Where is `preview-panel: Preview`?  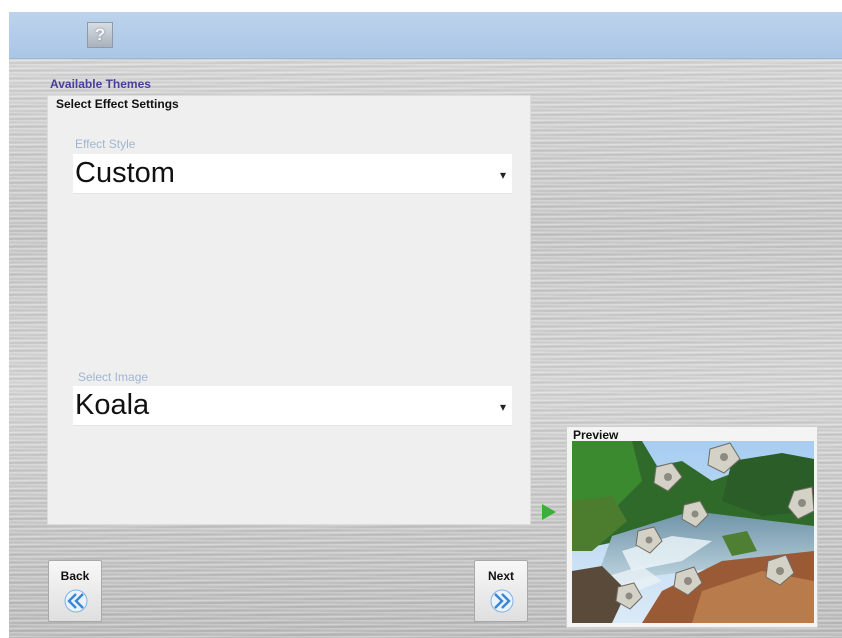 preview-panel: Preview is located at coordinates (692, 527).